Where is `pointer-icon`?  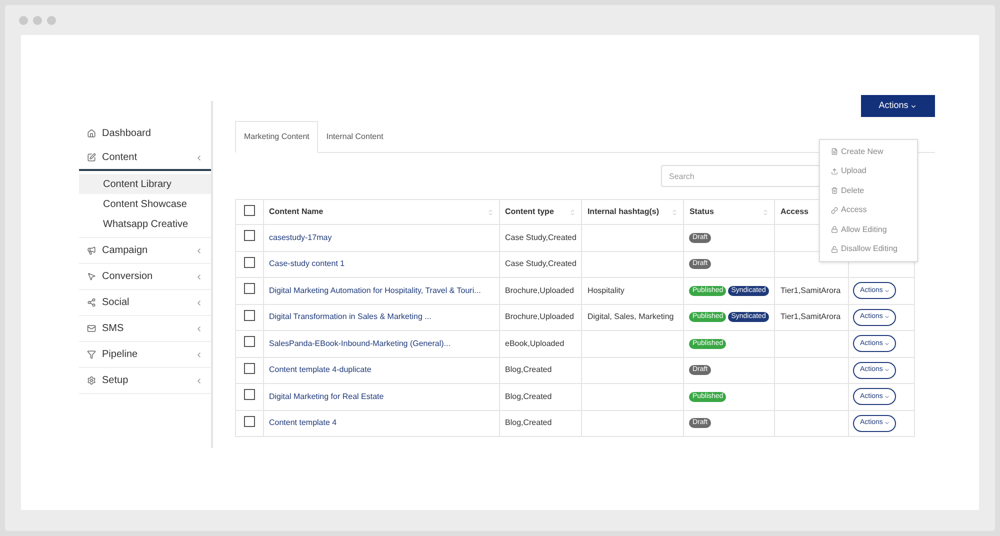 pointer-icon is located at coordinates (91, 276).